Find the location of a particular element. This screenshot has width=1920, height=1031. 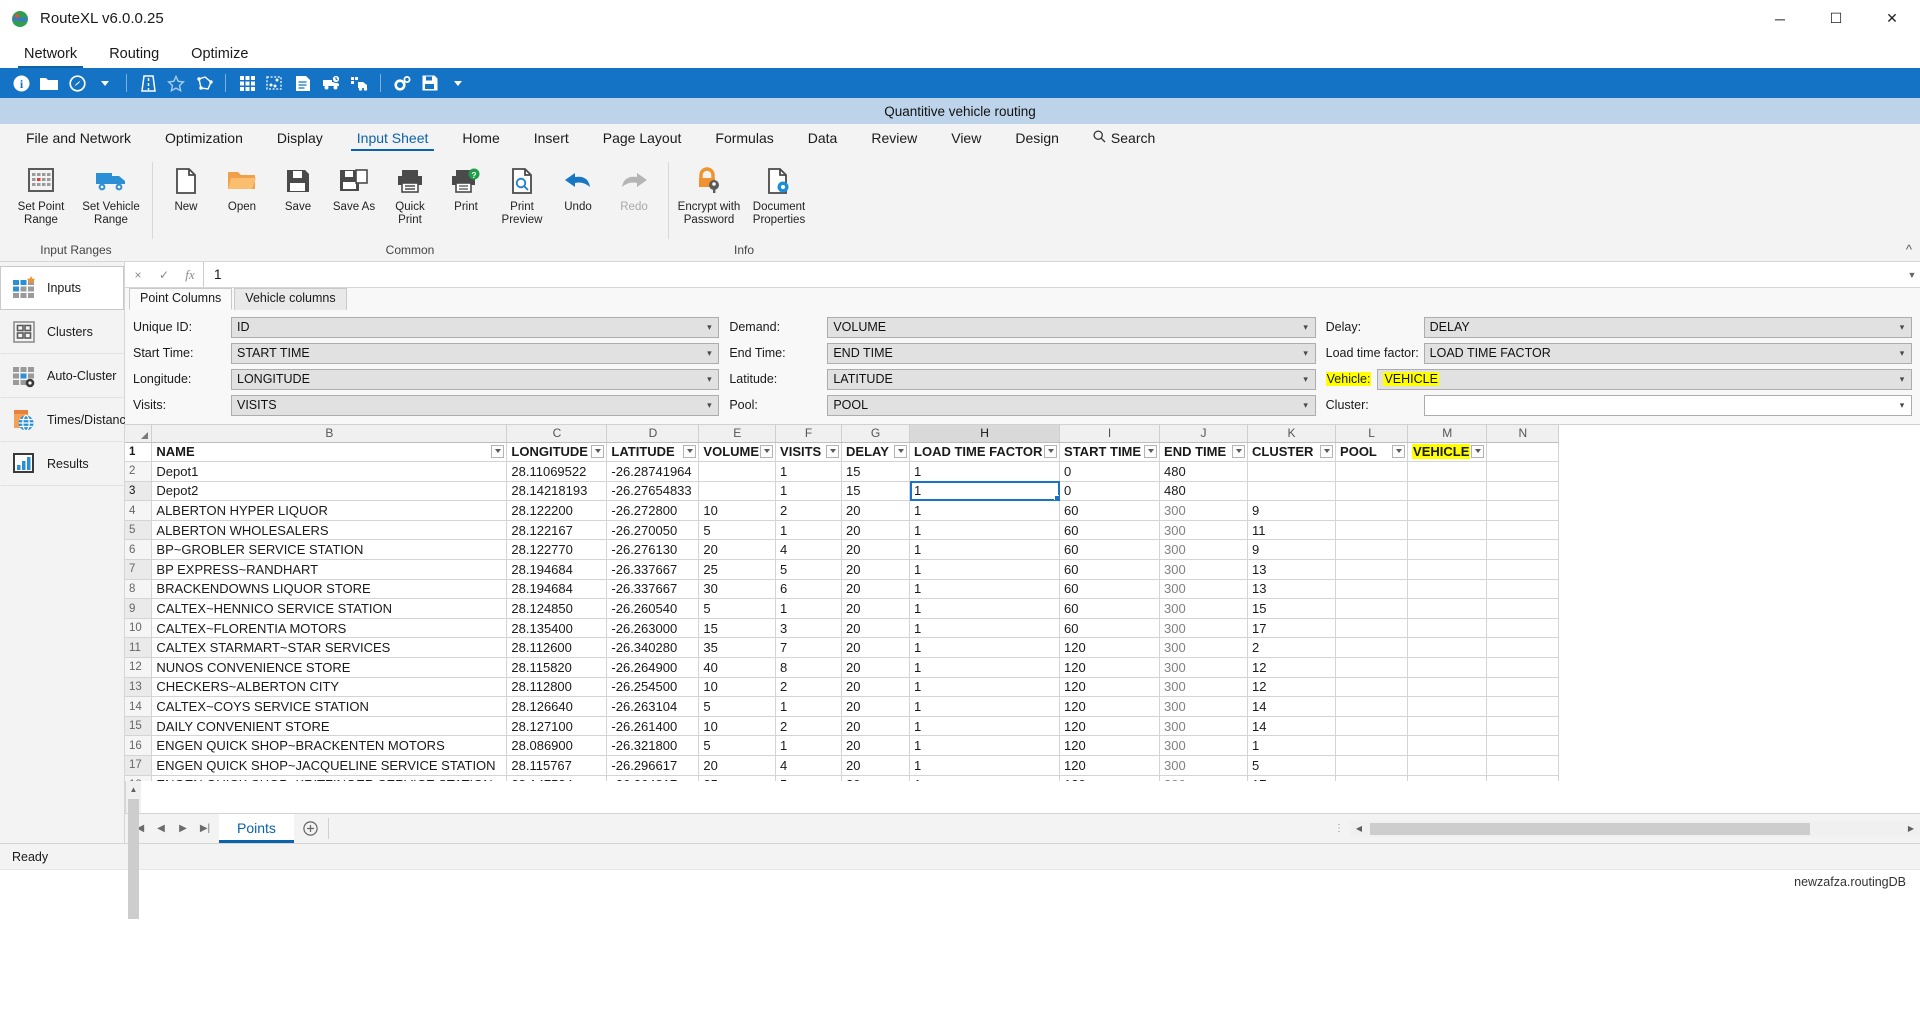

column-title-cell: LOAD TIME FACTOR is located at coordinates (985, 452).